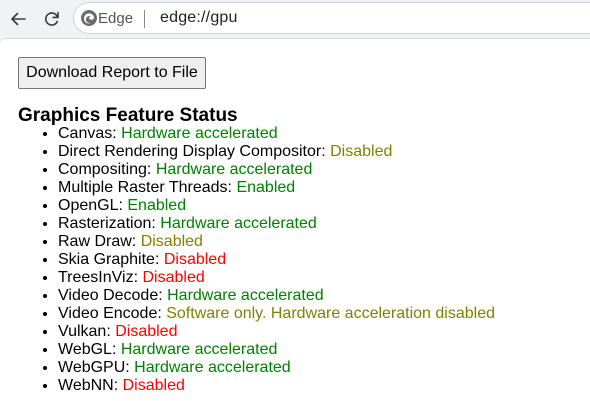 This screenshot has width=590, height=401. I want to click on address-separator, so click(144, 19).